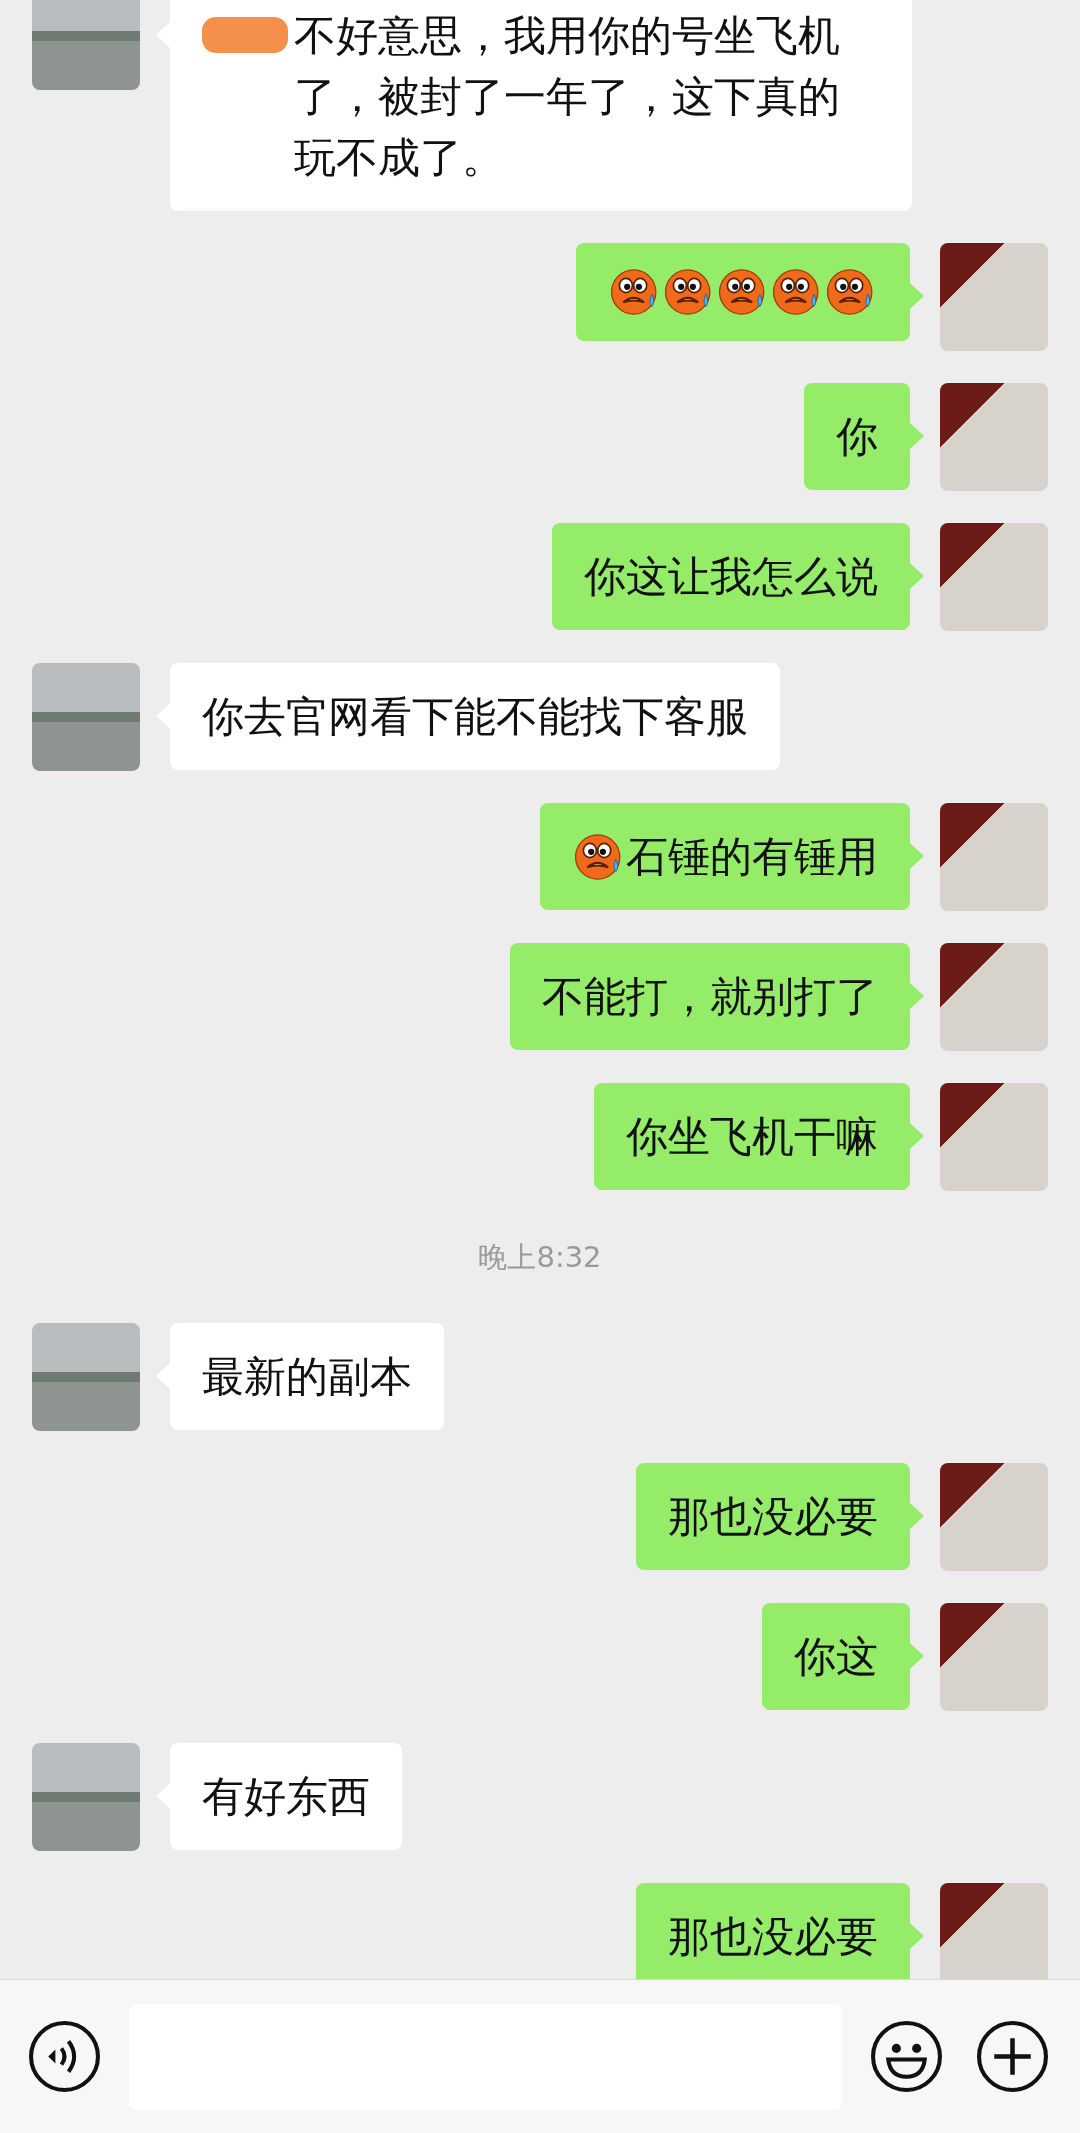 This screenshot has width=1080, height=2133. I want to click on message-text: 你坐飞机干嘛, so click(752, 1137).